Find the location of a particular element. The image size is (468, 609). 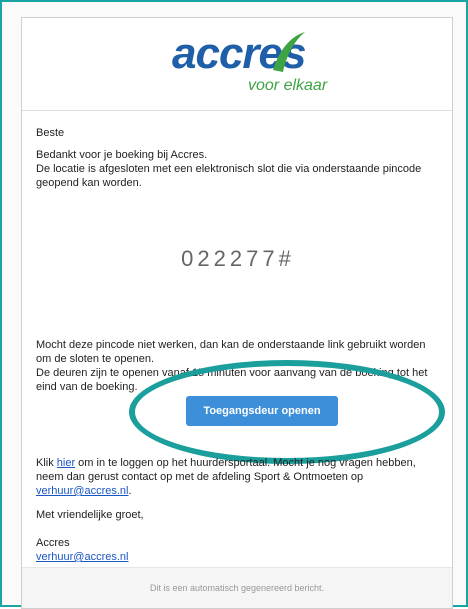

closing: Met vriendelijke groet, is located at coordinates (90, 515).